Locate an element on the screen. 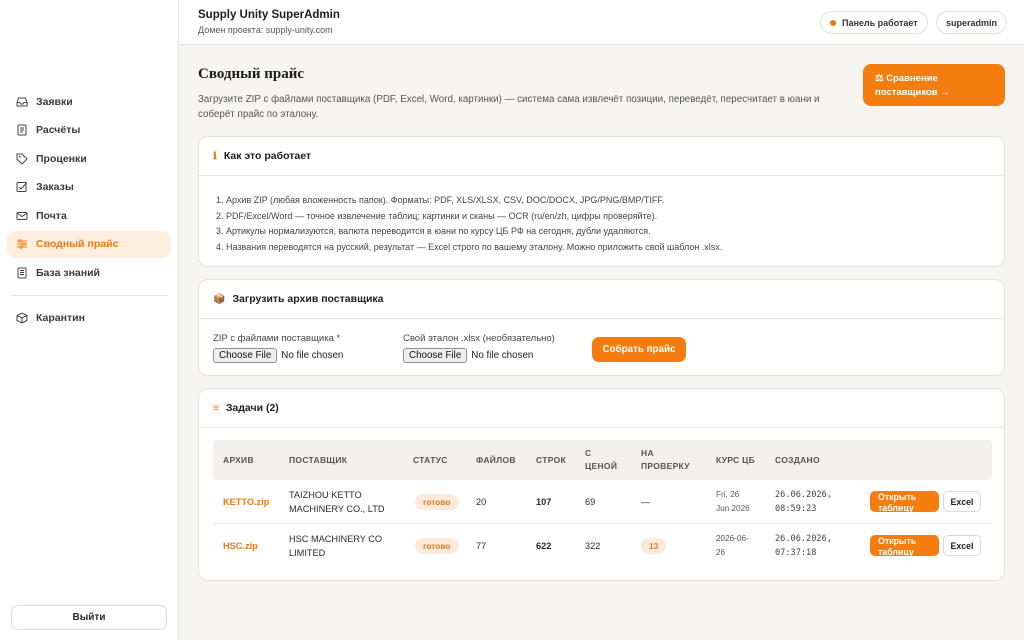 Image resolution: width=1024 pixels, height=640 pixels. sidebar-item-calculations: Расчёты is located at coordinates (89, 130).